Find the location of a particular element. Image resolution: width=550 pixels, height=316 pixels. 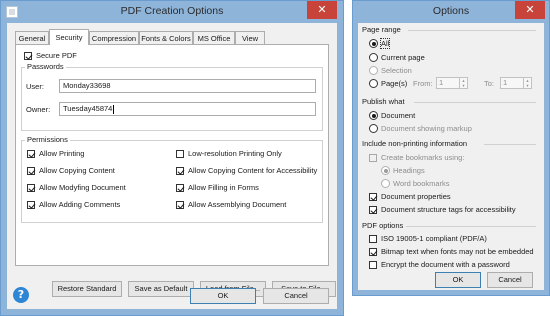

restore-standard-button: Restore Standard is located at coordinates (87, 289).